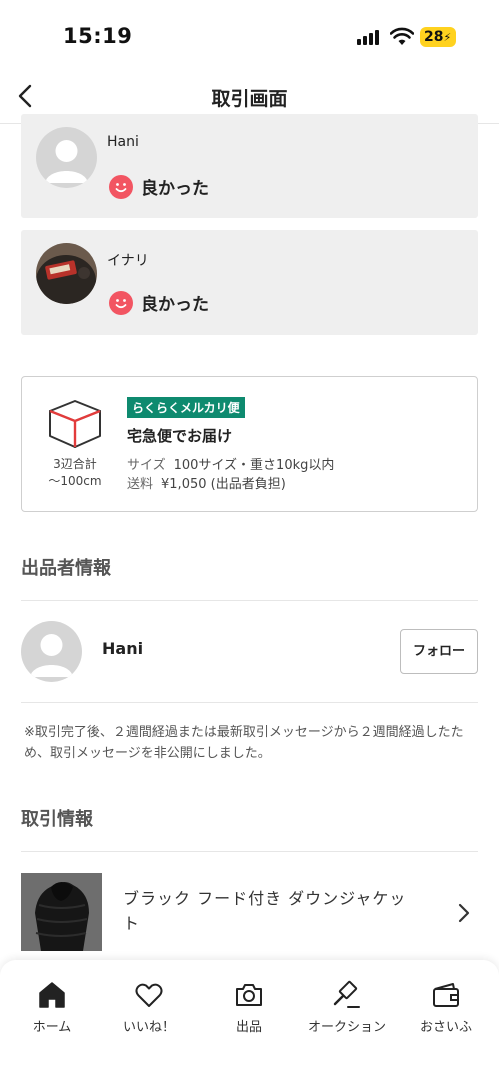 Image resolution: width=499 pixels, height=1080 pixels. I want to click on item-name: ブラック フード付き ダウンジャケット, so click(273, 911).